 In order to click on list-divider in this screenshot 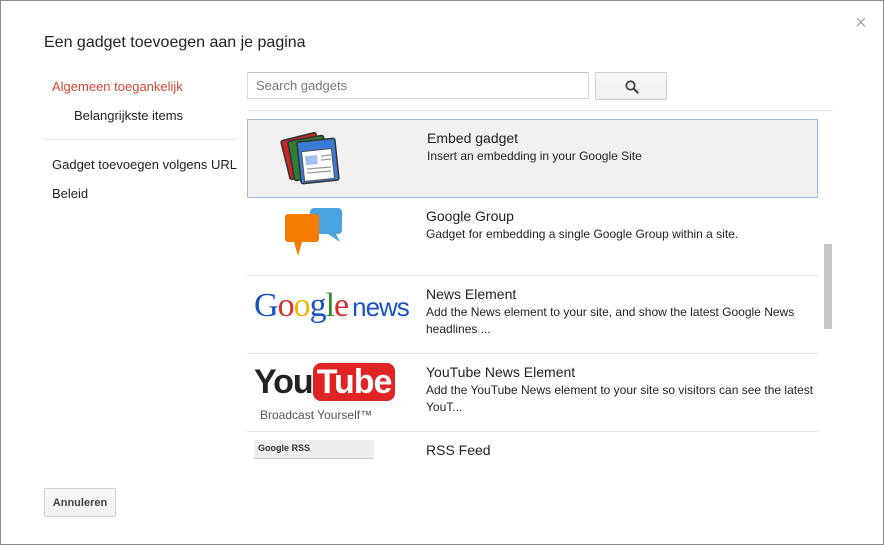, I will do `click(540, 110)`.